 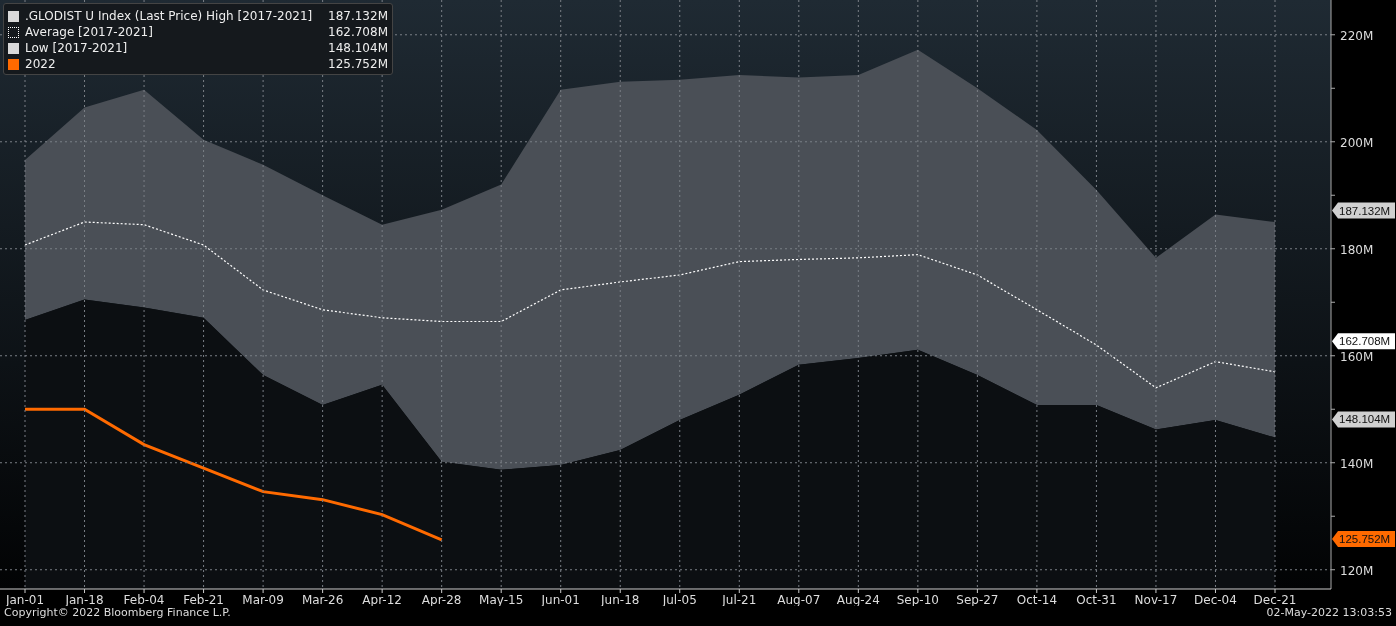 What do you see at coordinates (382, 599) in the screenshot?
I see `x-tick-label: Apr-12` at bounding box center [382, 599].